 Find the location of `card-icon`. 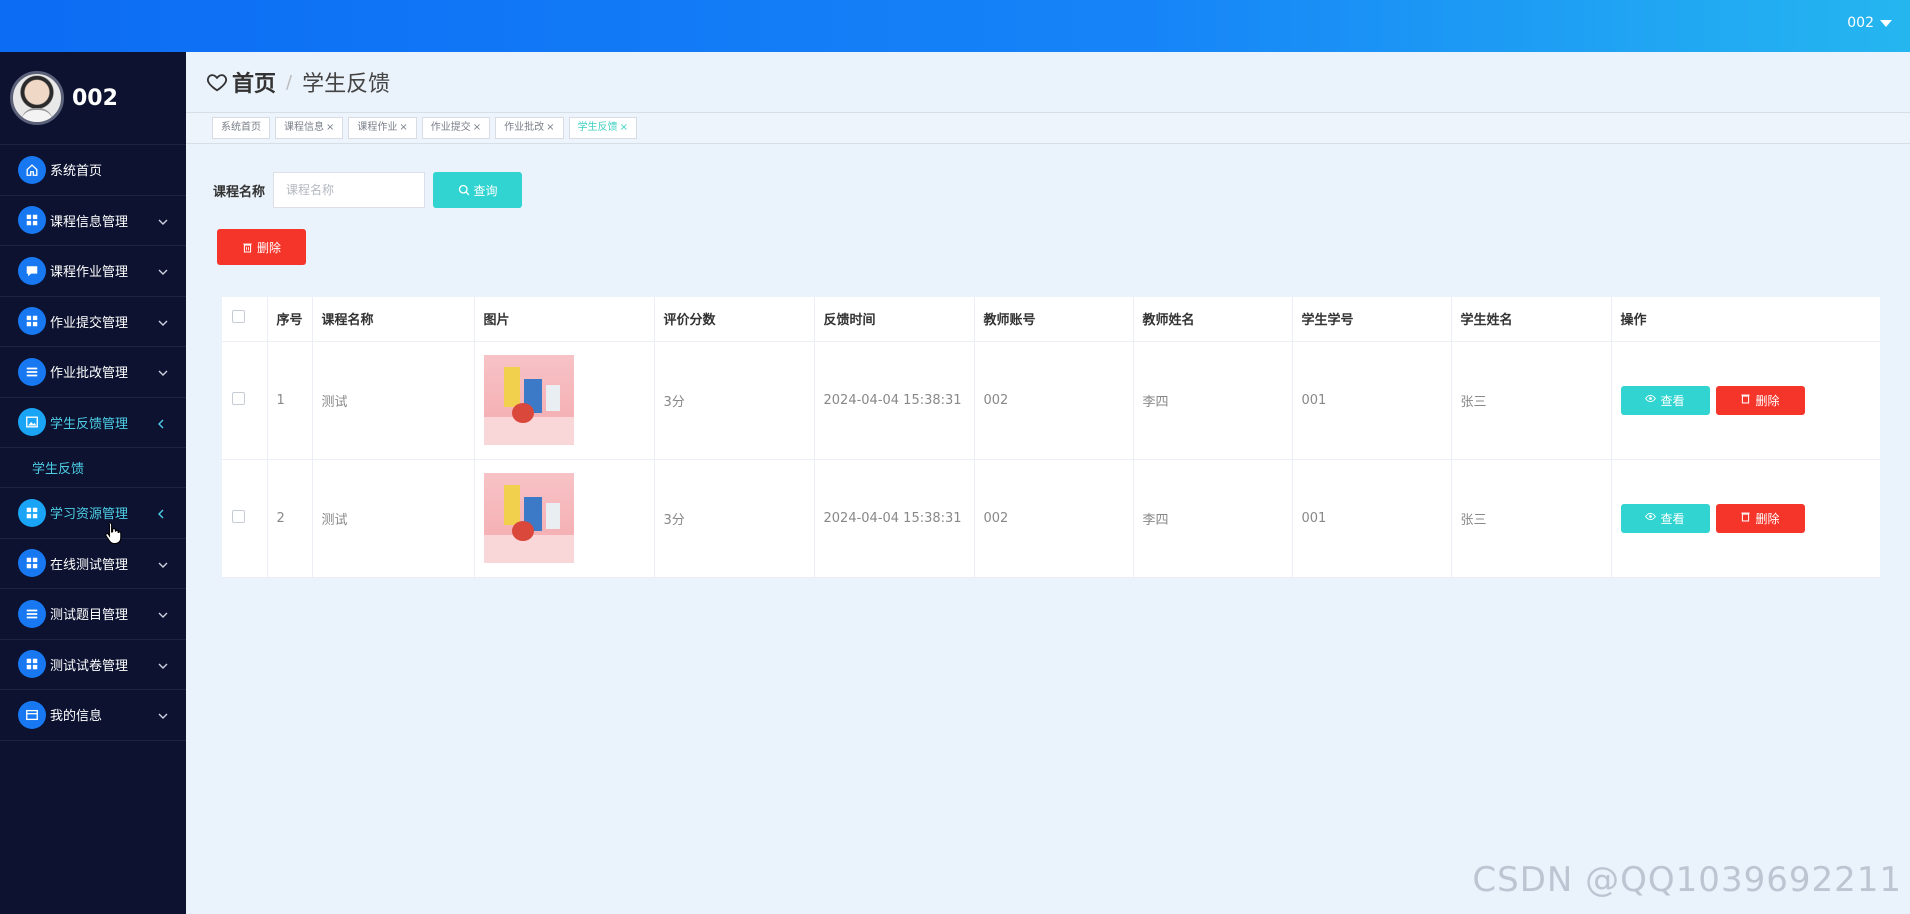

card-icon is located at coordinates (32, 714).